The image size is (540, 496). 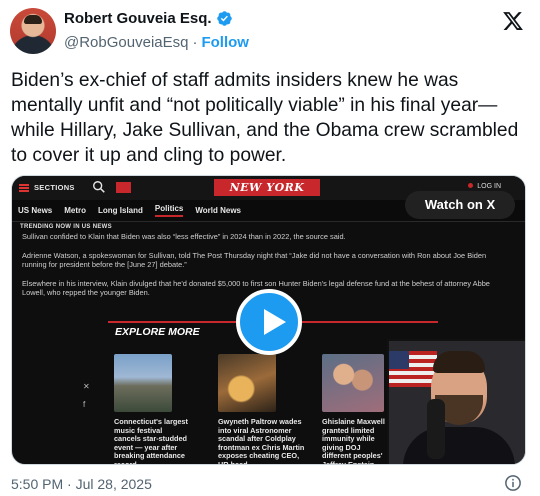 I want to click on author-name: Robert Gouveia Esq., so click(x=138, y=18).